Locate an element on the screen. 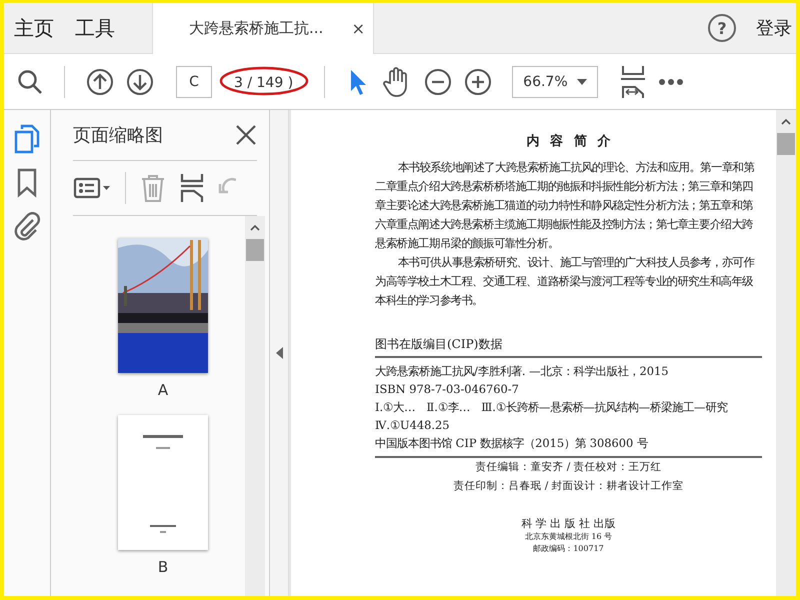 This screenshot has height=600, width=800. fit-page-icon is located at coordinates (633, 81).